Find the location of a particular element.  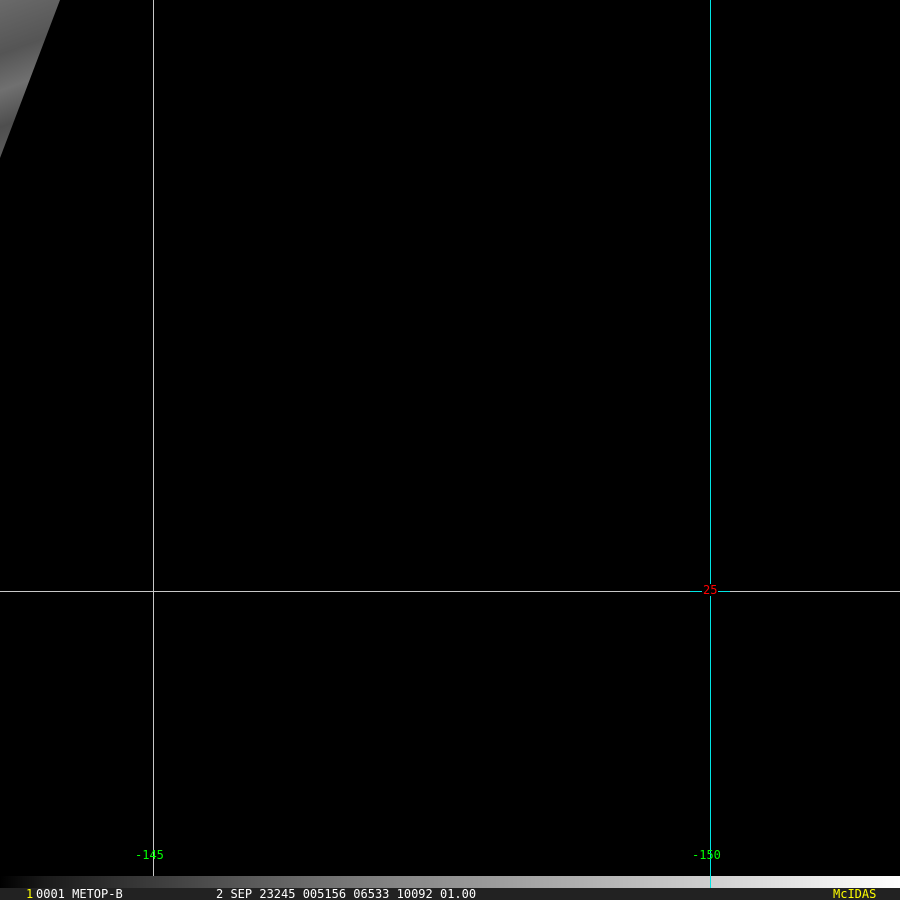

satellite-swath is located at coordinates (30, 79).